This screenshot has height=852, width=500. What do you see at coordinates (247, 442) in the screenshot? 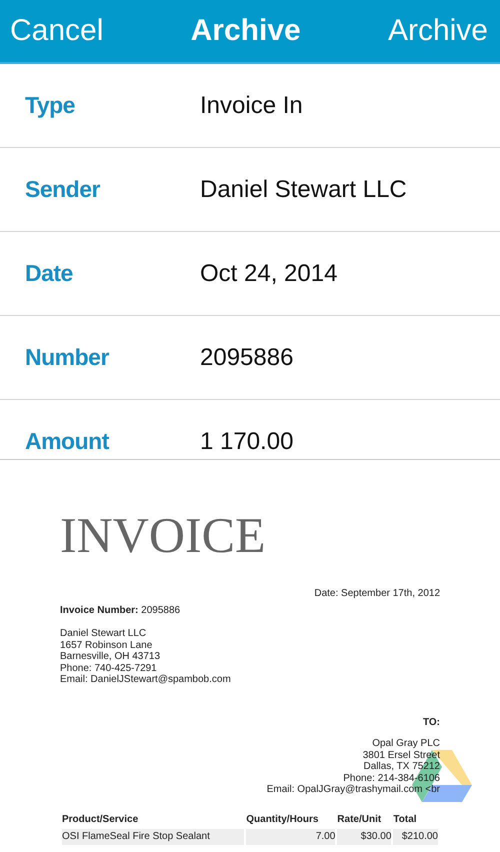
I see `field-value: 1 170.00` at bounding box center [247, 442].